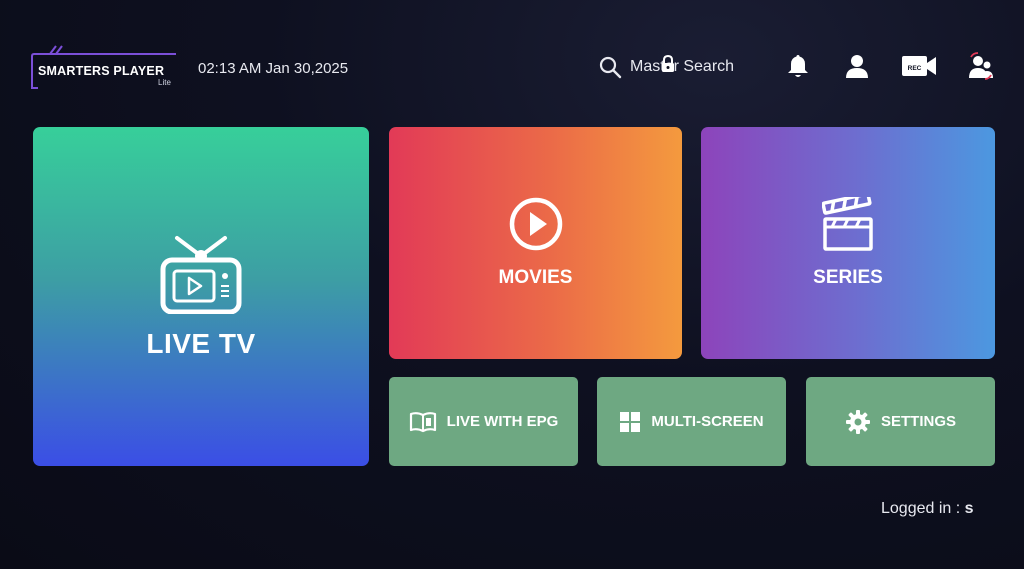  I want to click on multi-screen-tile: MULTI-SCREEN, so click(691, 421).